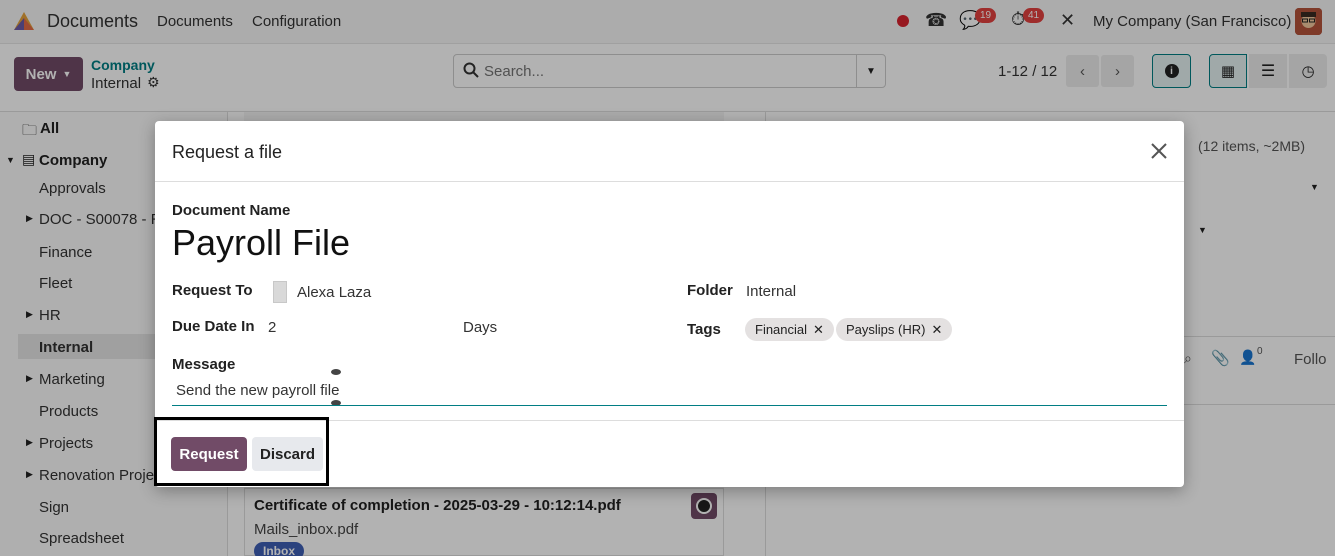  I want to click on discard-button: Discard, so click(287, 454).